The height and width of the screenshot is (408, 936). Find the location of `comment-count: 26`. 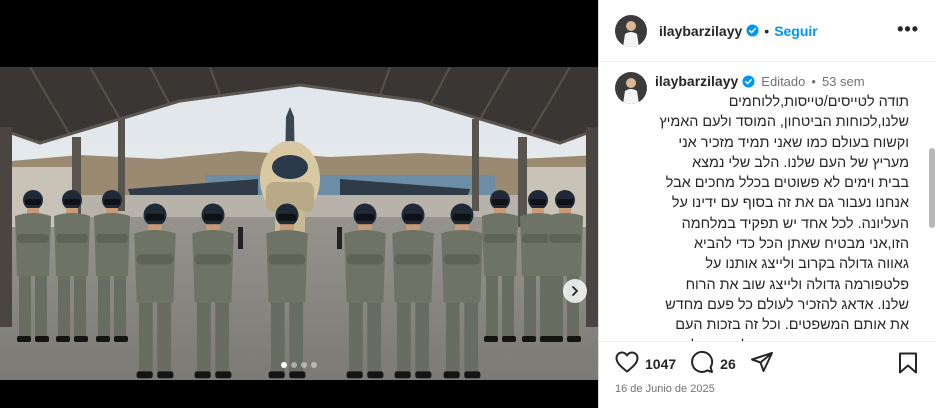

comment-count: 26 is located at coordinates (728, 364).